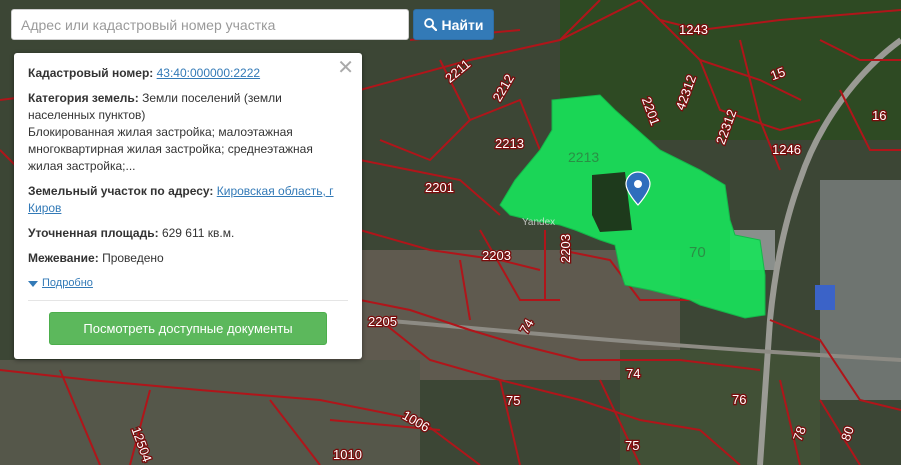 The width and height of the screenshot is (901, 465). What do you see at coordinates (198, 233) in the screenshot?
I see `area-value: 629 611 кв.м.` at bounding box center [198, 233].